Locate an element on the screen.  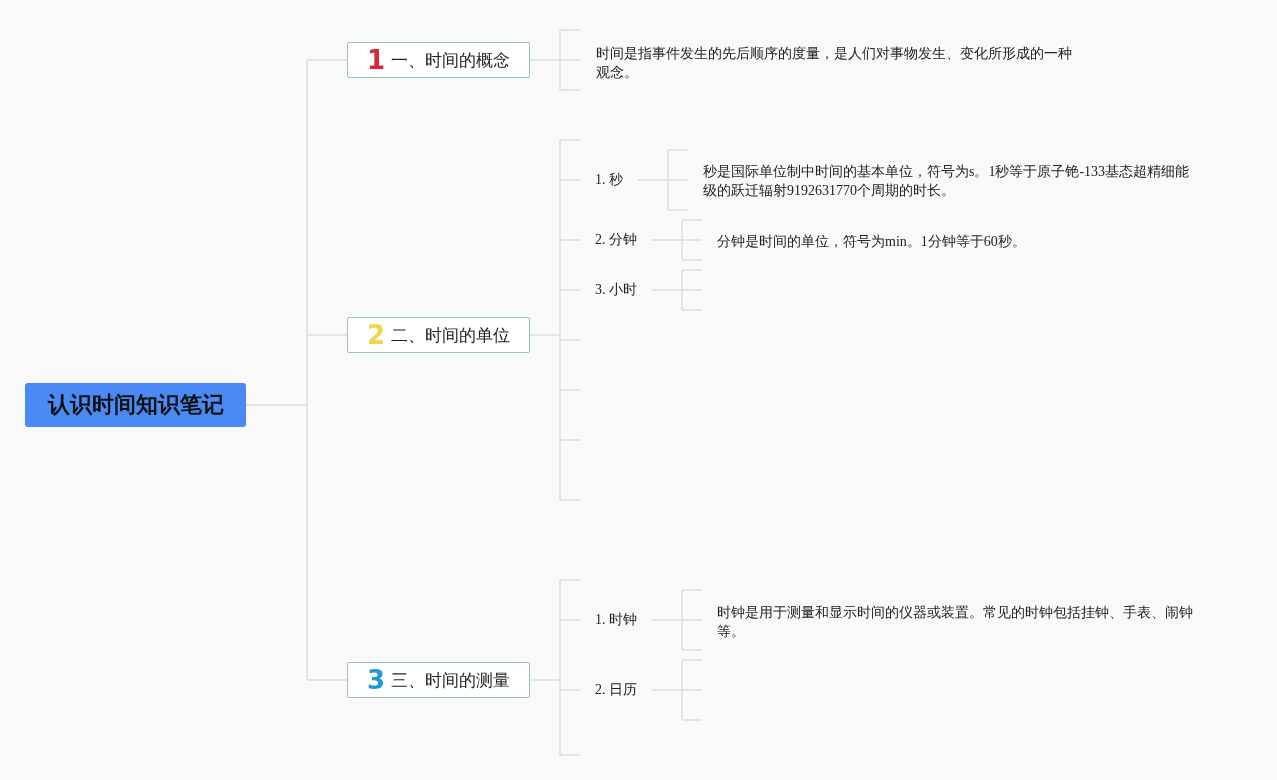
subtopic-label: 3. 小时 is located at coordinates (616, 290).